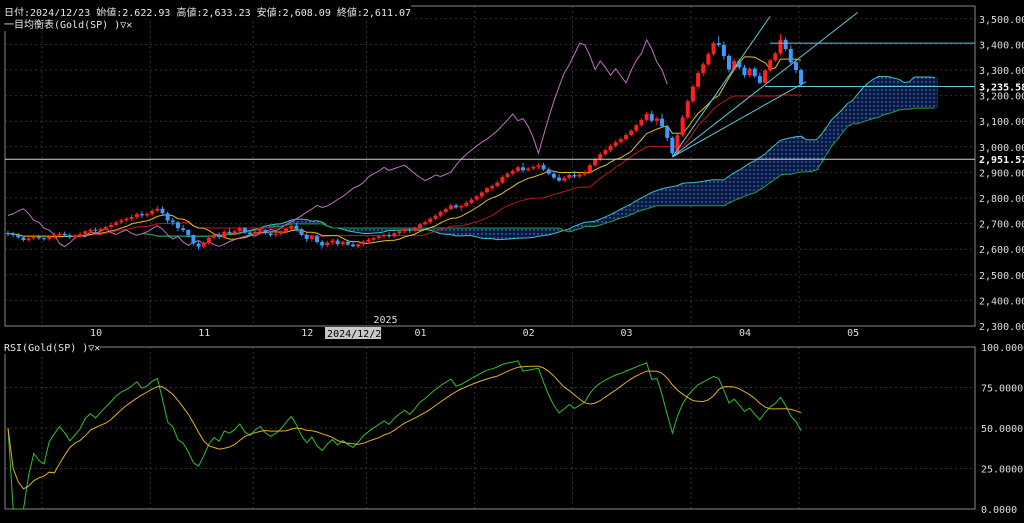 This screenshot has height=523, width=1024. What do you see at coordinates (421, 333) in the screenshot?
I see `date-axis-tick: 01` at bounding box center [421, 333].